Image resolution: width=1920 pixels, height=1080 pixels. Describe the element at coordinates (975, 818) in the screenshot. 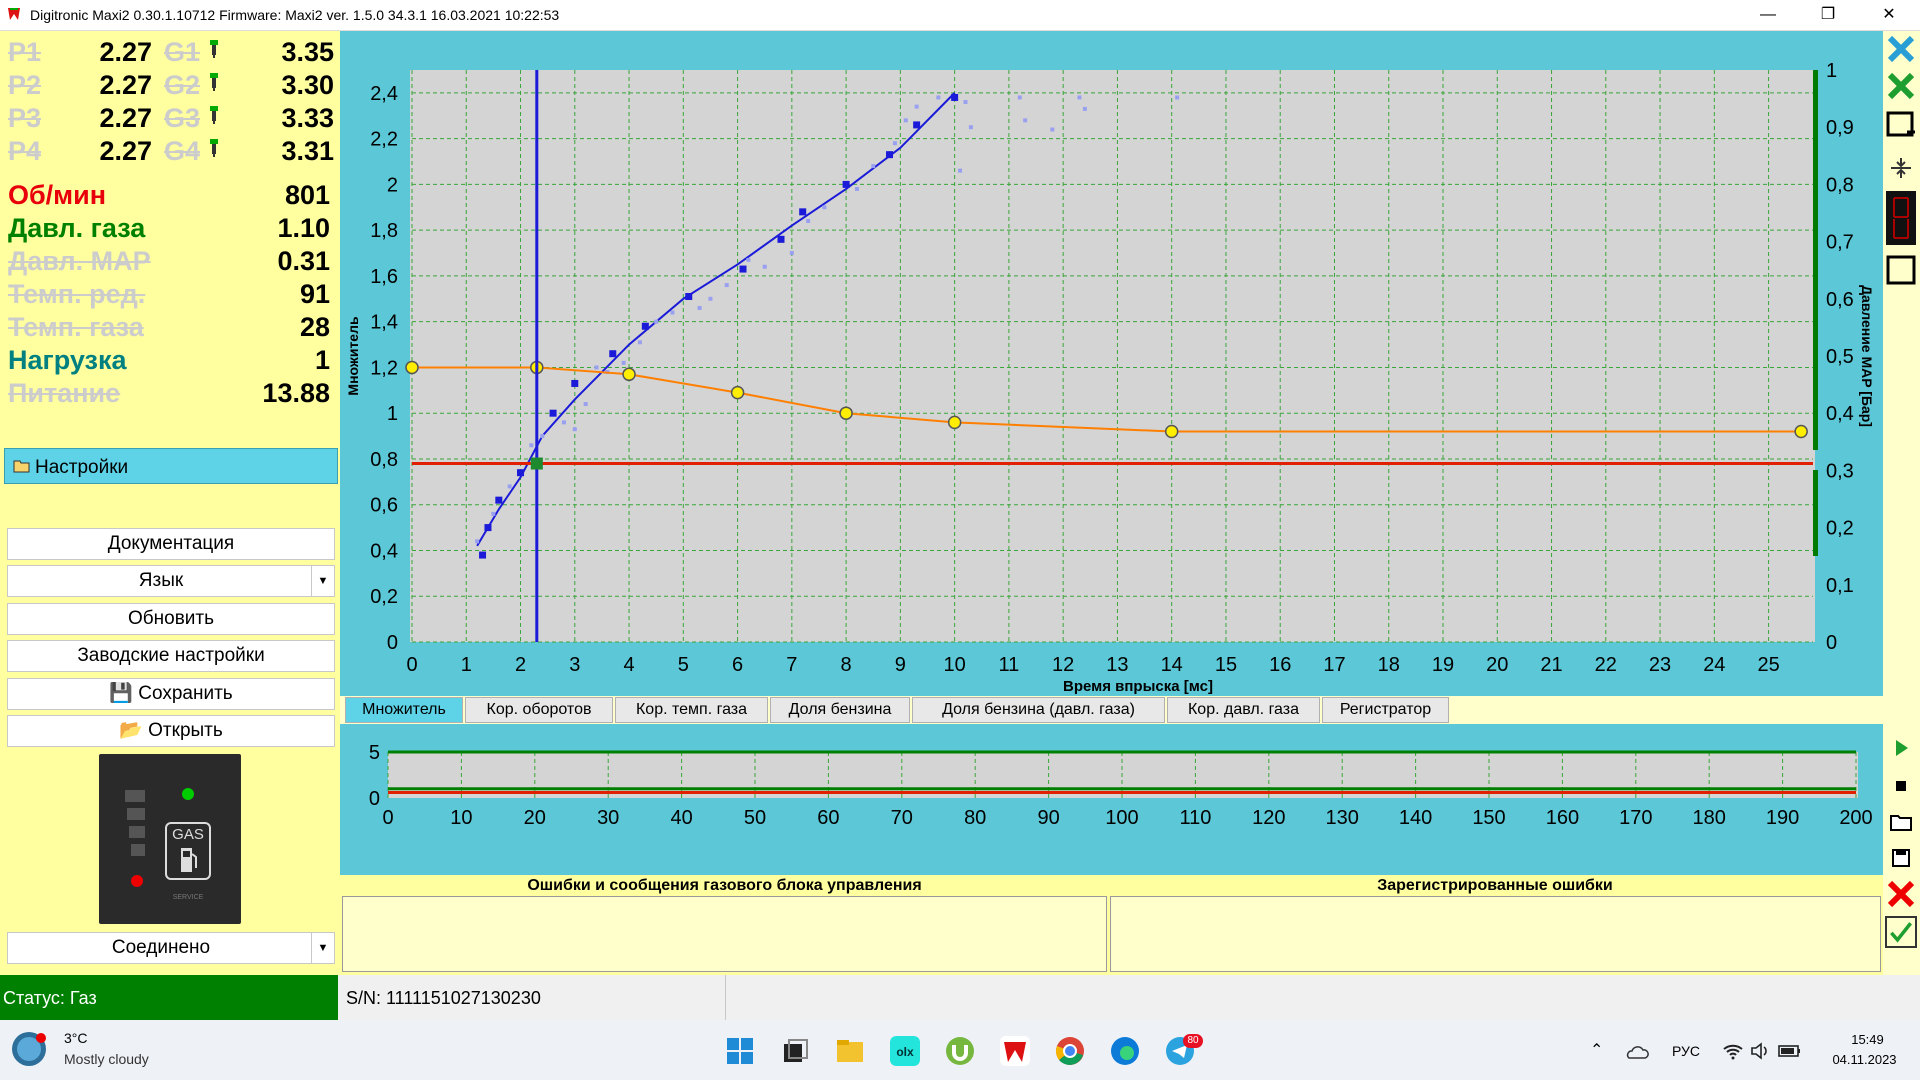

I see `strip-x-tick-label: 80` at that location.